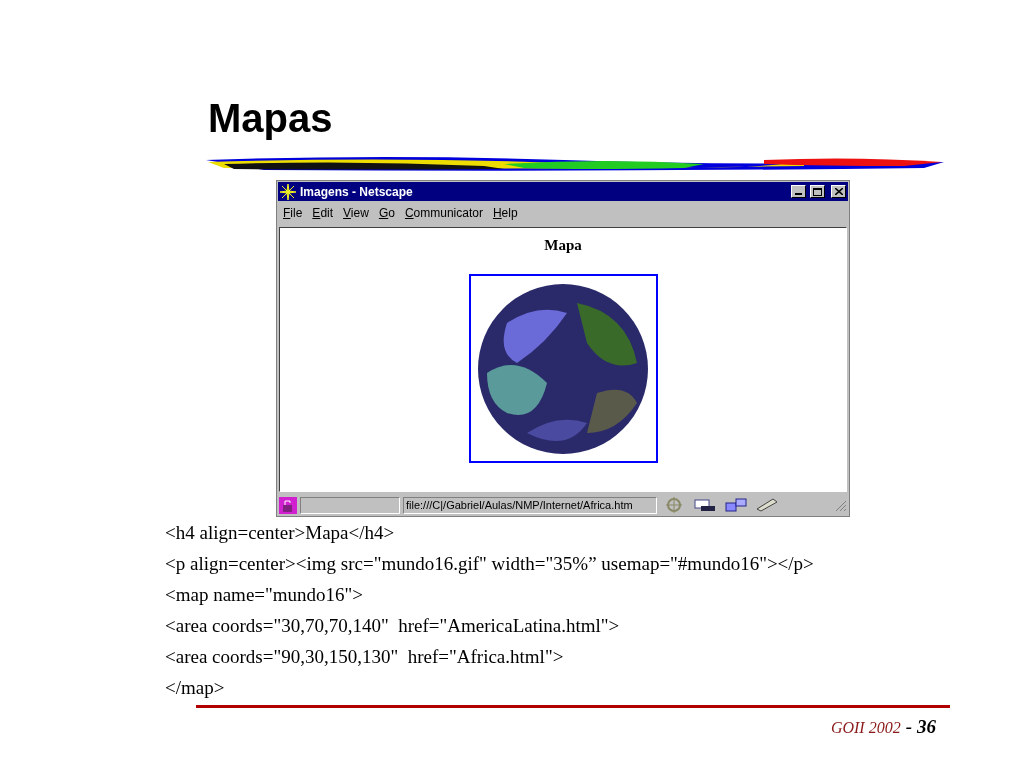 Image resolution: width=1024 pixels, height=768 pixels. What do you see at coordinates (443, 213) in the screenshot?
I see `menu-item: Communicator` at bounding box center [443, 213].